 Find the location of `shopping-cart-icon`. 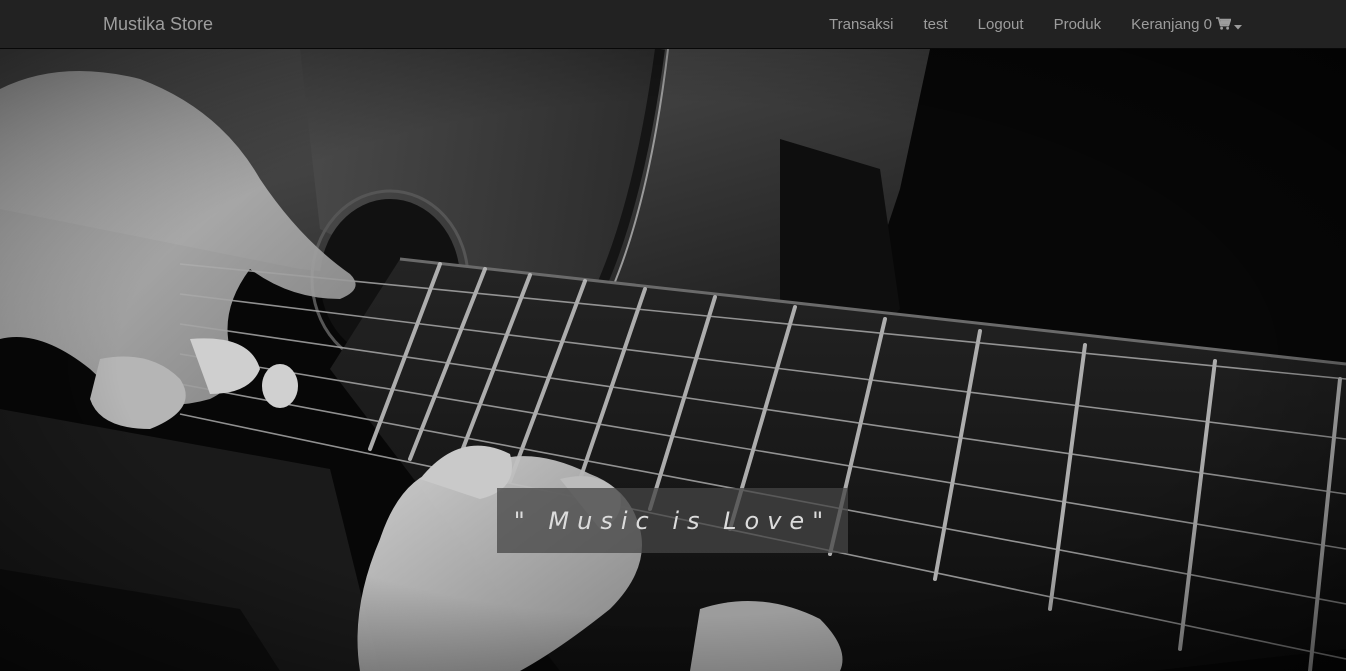

shopping-cart-icon is located at coordinates (1224, 25).